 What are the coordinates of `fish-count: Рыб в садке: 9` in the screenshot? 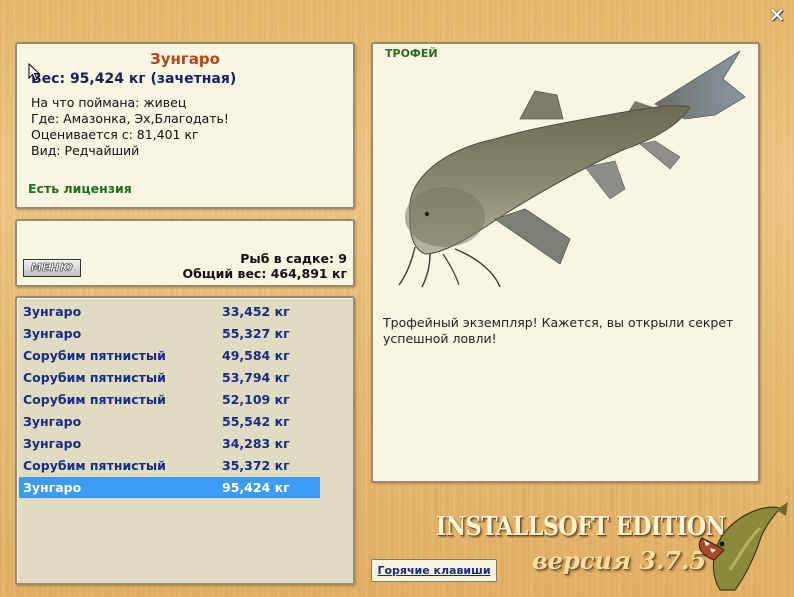 It's located at (293, 258).